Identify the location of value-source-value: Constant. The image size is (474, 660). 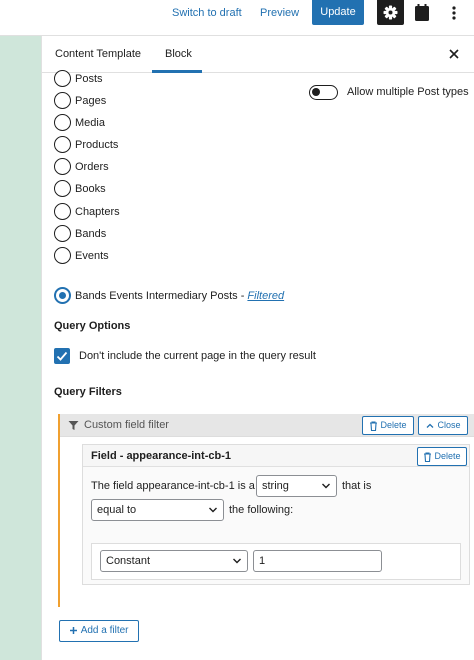
(128, 561).